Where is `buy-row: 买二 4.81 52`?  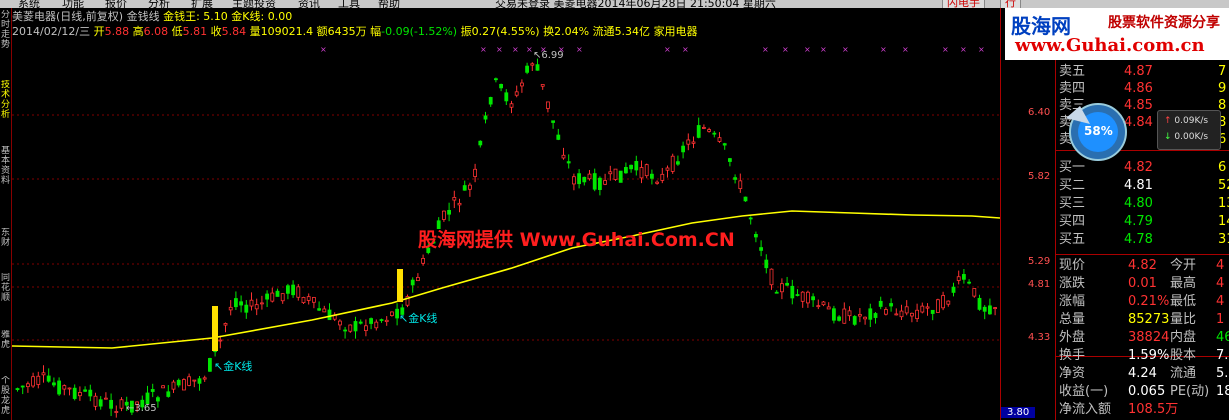 buy-row: 买二 4.81 52 is located at coordinates (1142, 185).